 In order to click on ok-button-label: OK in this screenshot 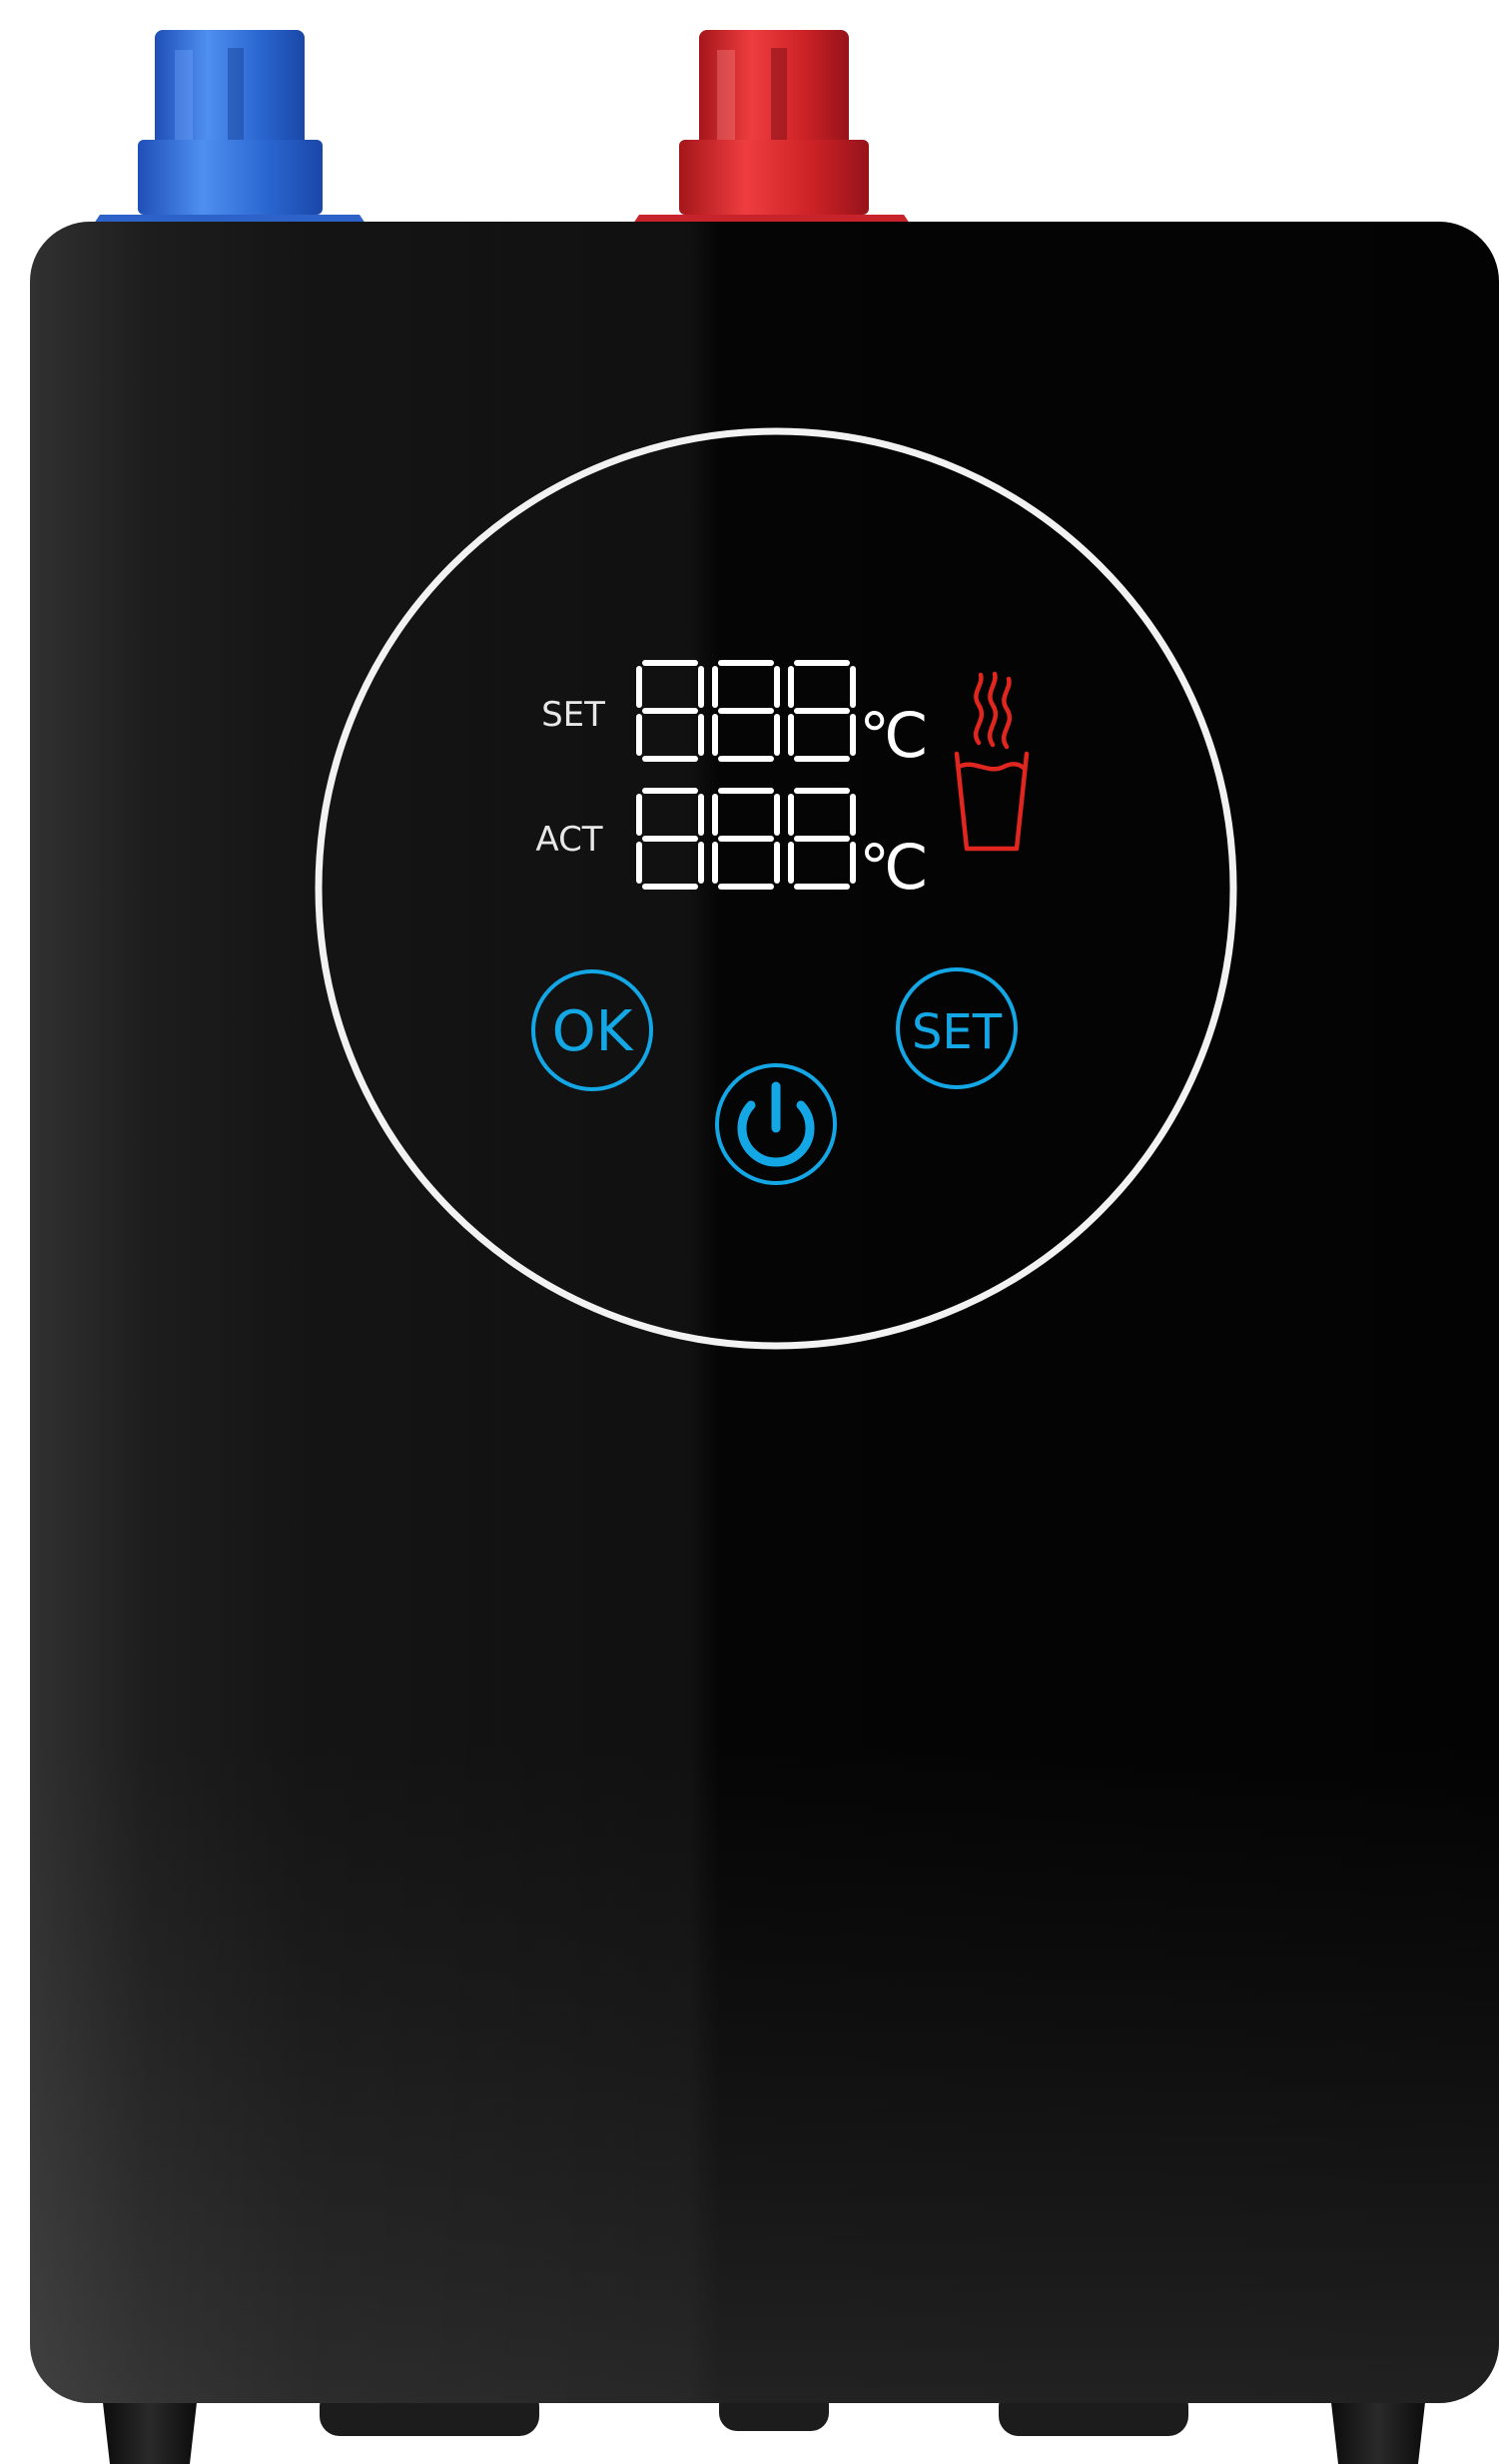, I will do `click(593, 1031)`.